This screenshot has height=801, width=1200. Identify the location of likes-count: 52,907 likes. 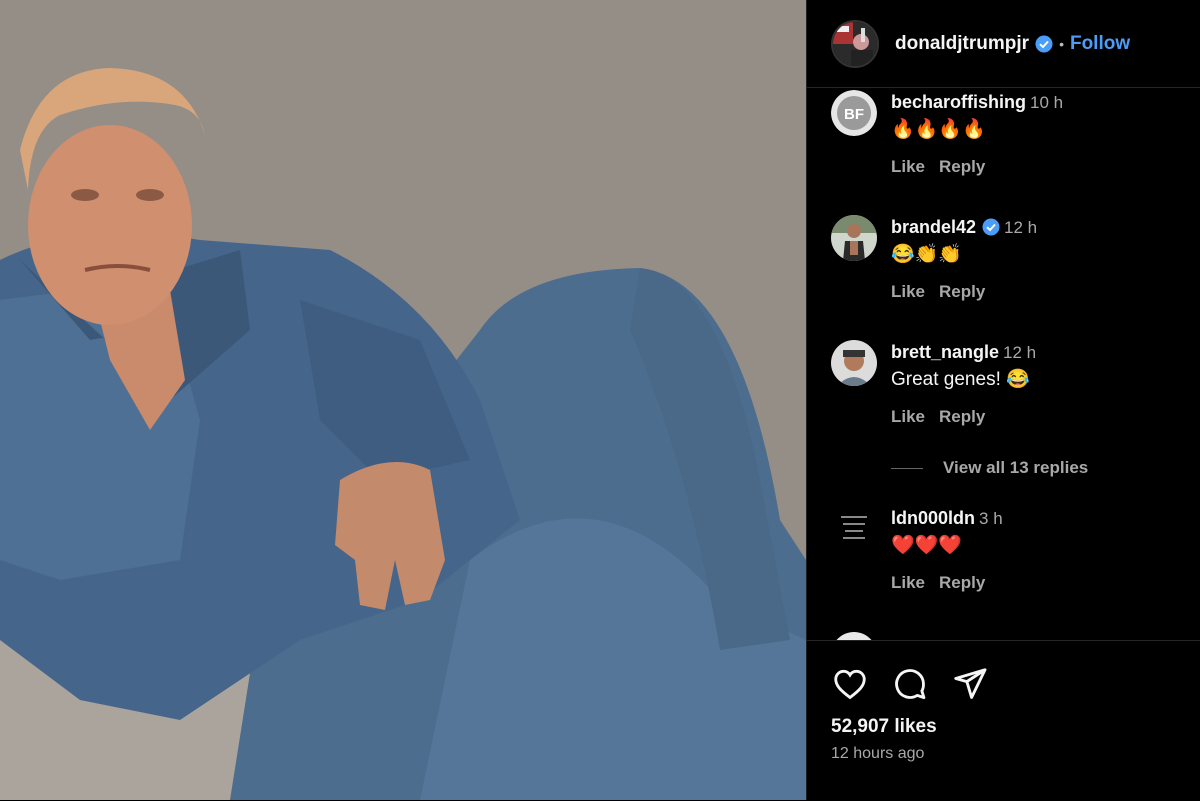
(884, 727).